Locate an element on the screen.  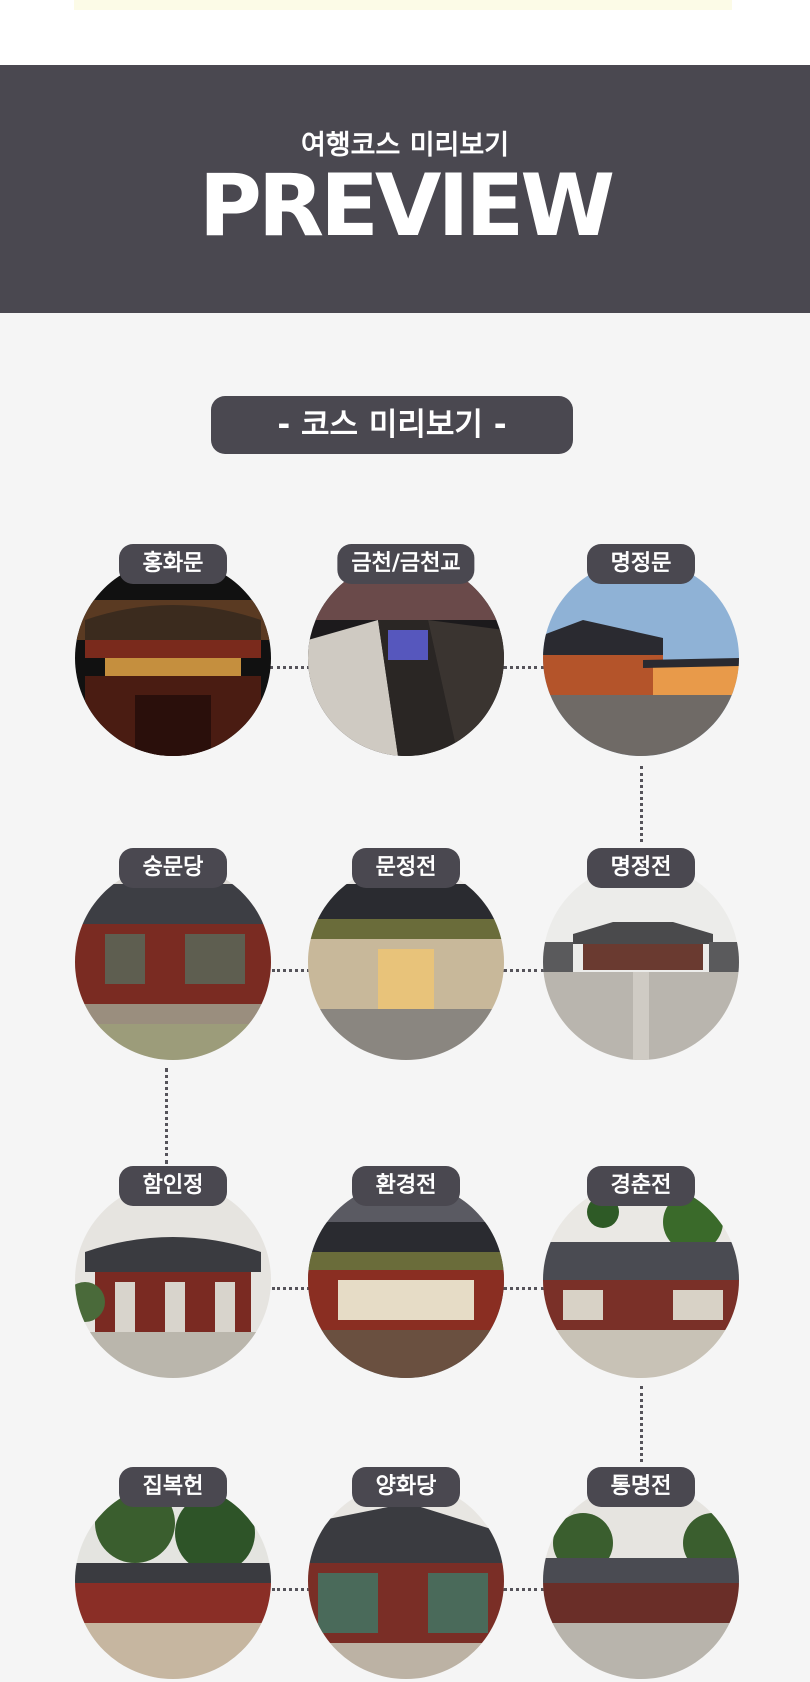
course-stop: 함인정 is located at coordinates (173, 1272).